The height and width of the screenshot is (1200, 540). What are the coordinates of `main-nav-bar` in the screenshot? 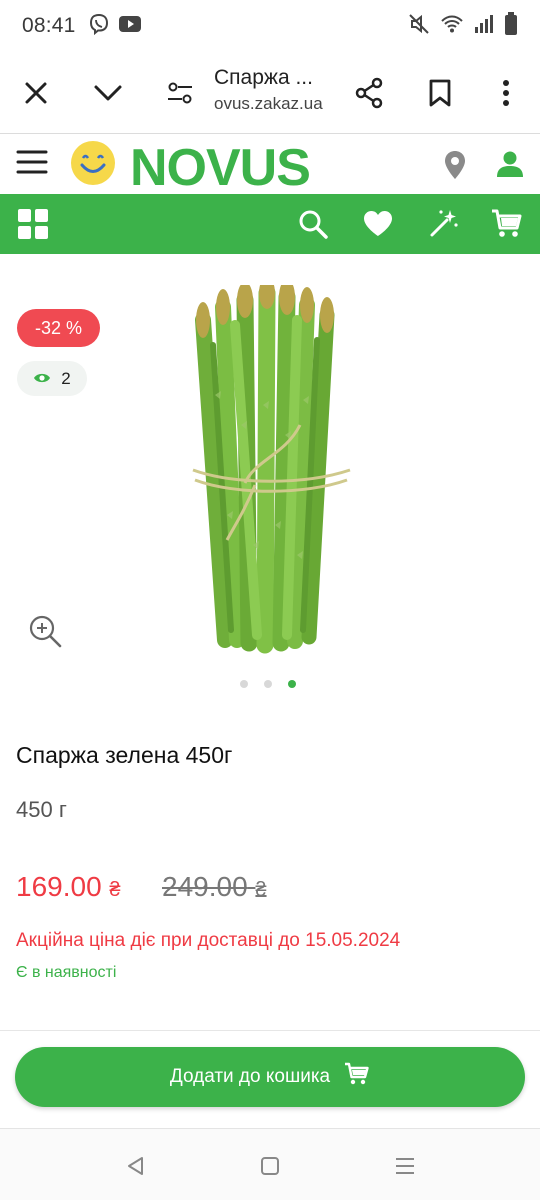 It's located at (270, 224).